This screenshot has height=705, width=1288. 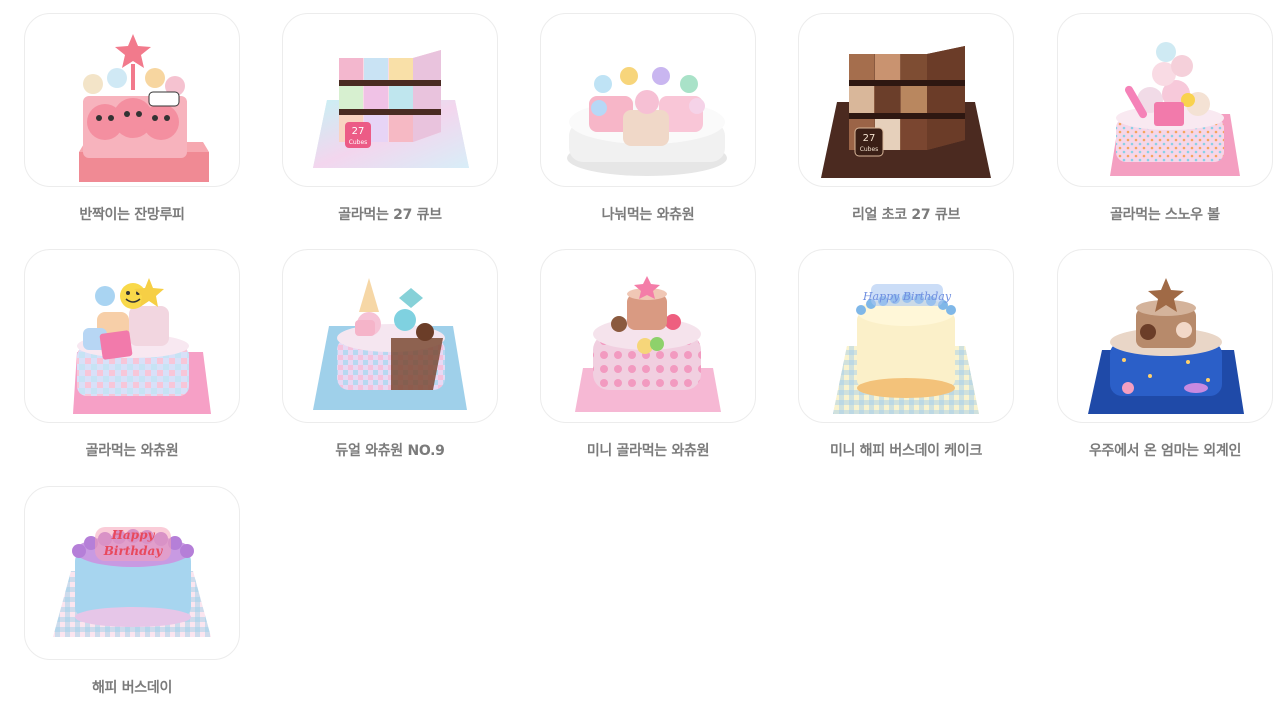 I want to click on product-card: 27 Cubes 골라먹는 27 큐브, so click(x=390, y=118).